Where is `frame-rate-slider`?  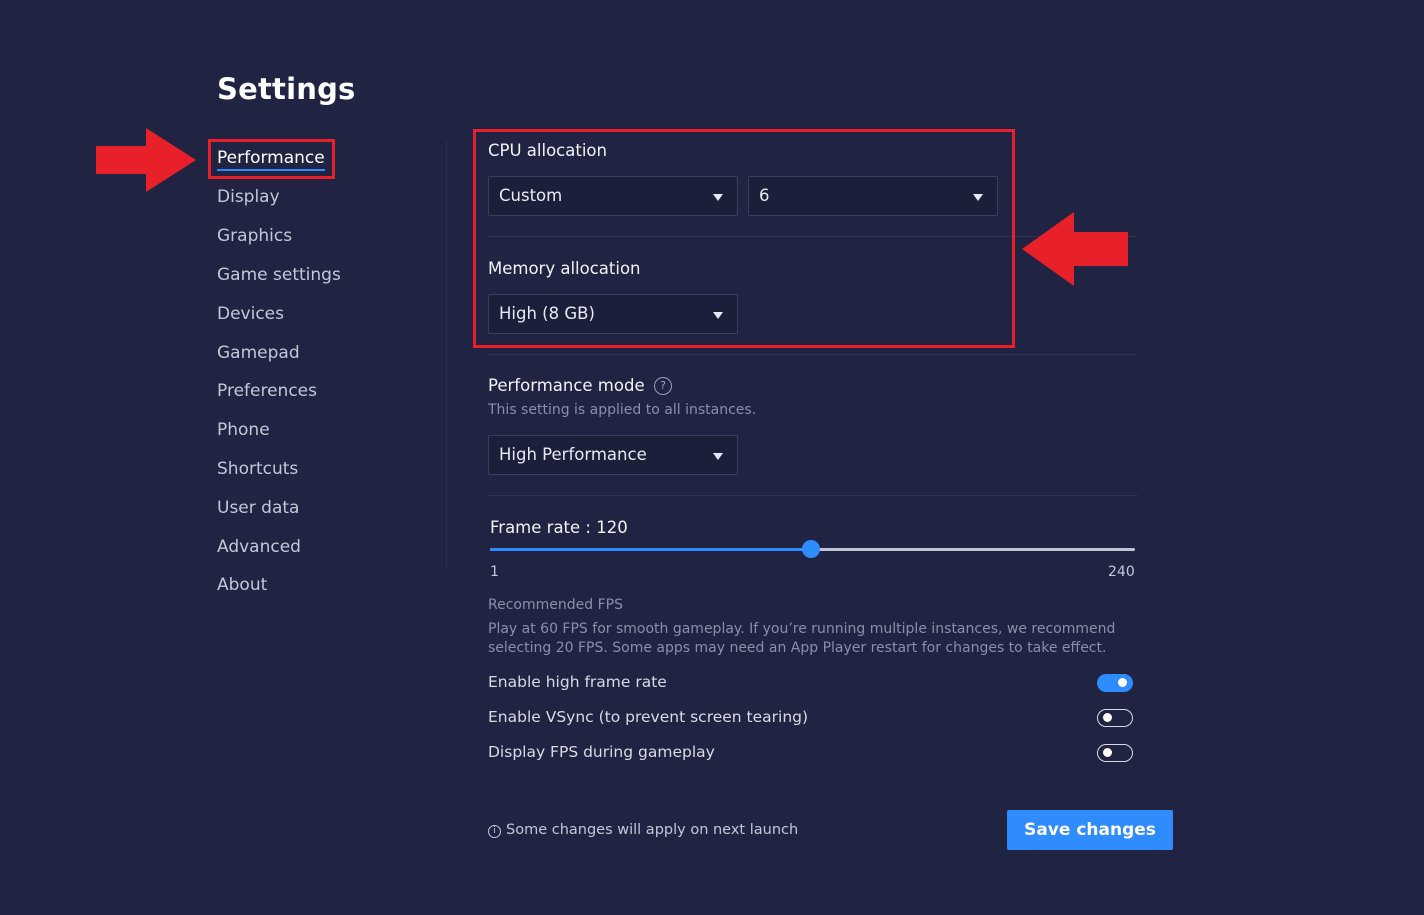 frame-rate-slider is located at coordinates (812, 549).